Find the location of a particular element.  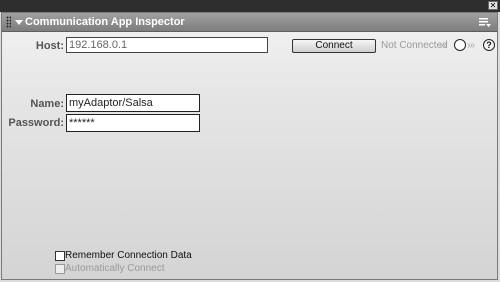

window-title-strip: ✕ is located at coordinates (250, 6).